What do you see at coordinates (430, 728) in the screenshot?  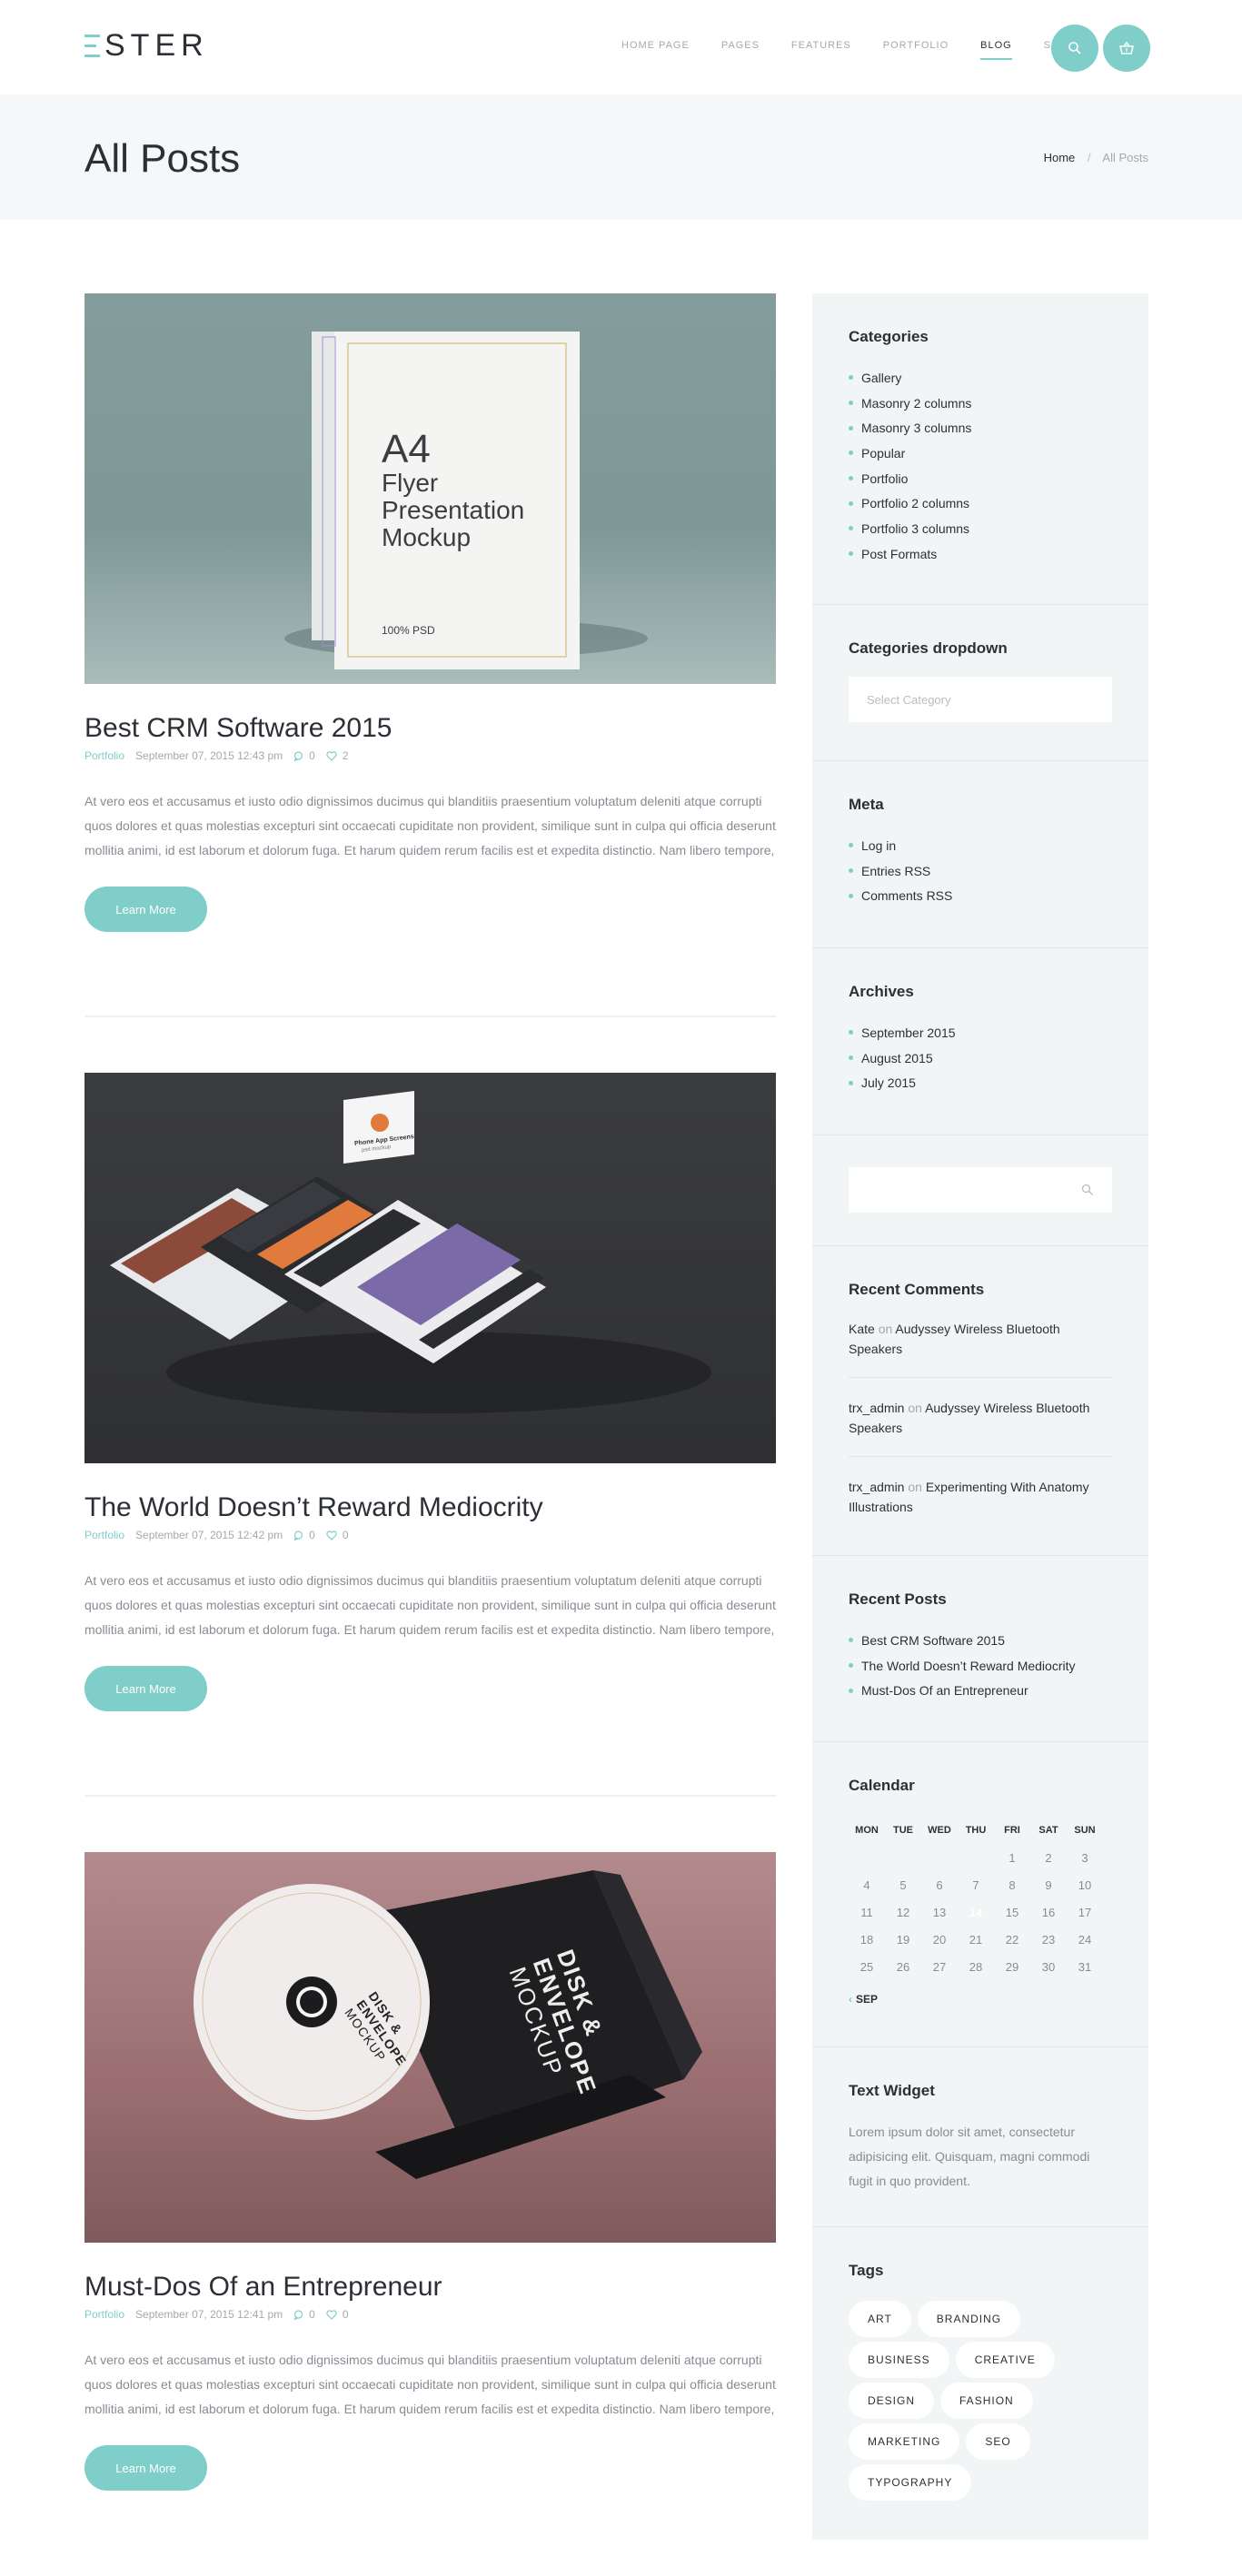 I see `post-title: Best CRM Software 2015` at bounding box center [430, 728].